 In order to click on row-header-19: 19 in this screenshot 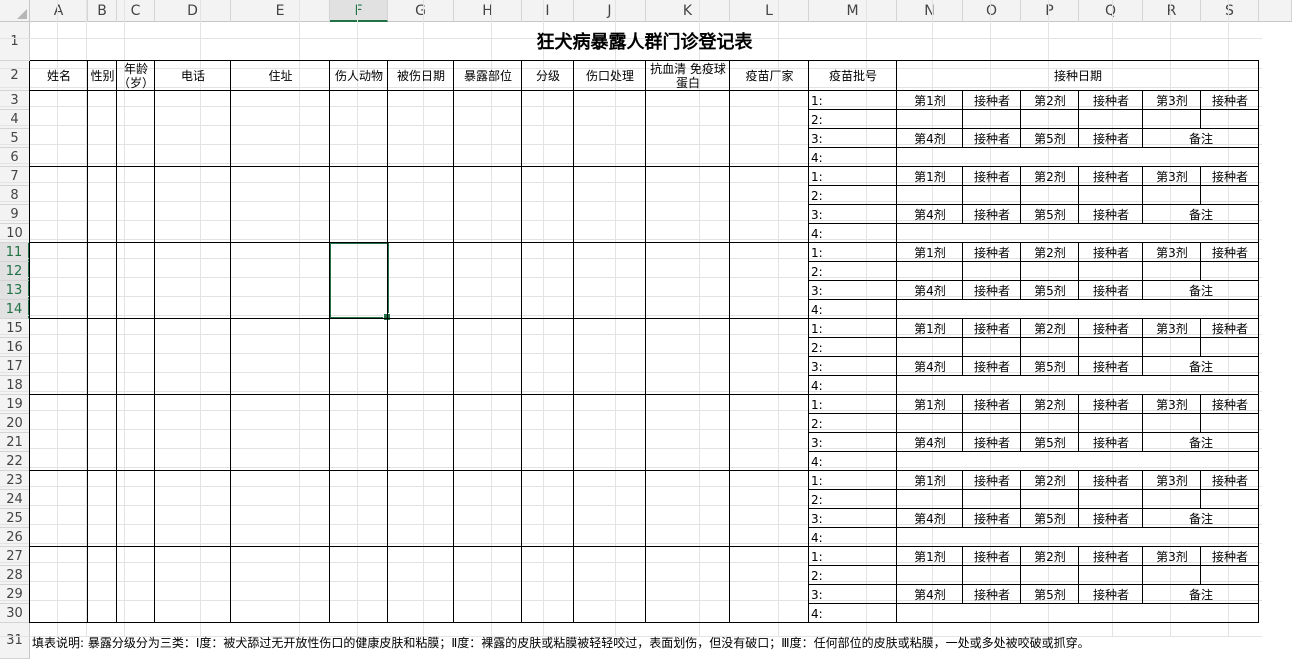, I will do `click(15, 404)`.